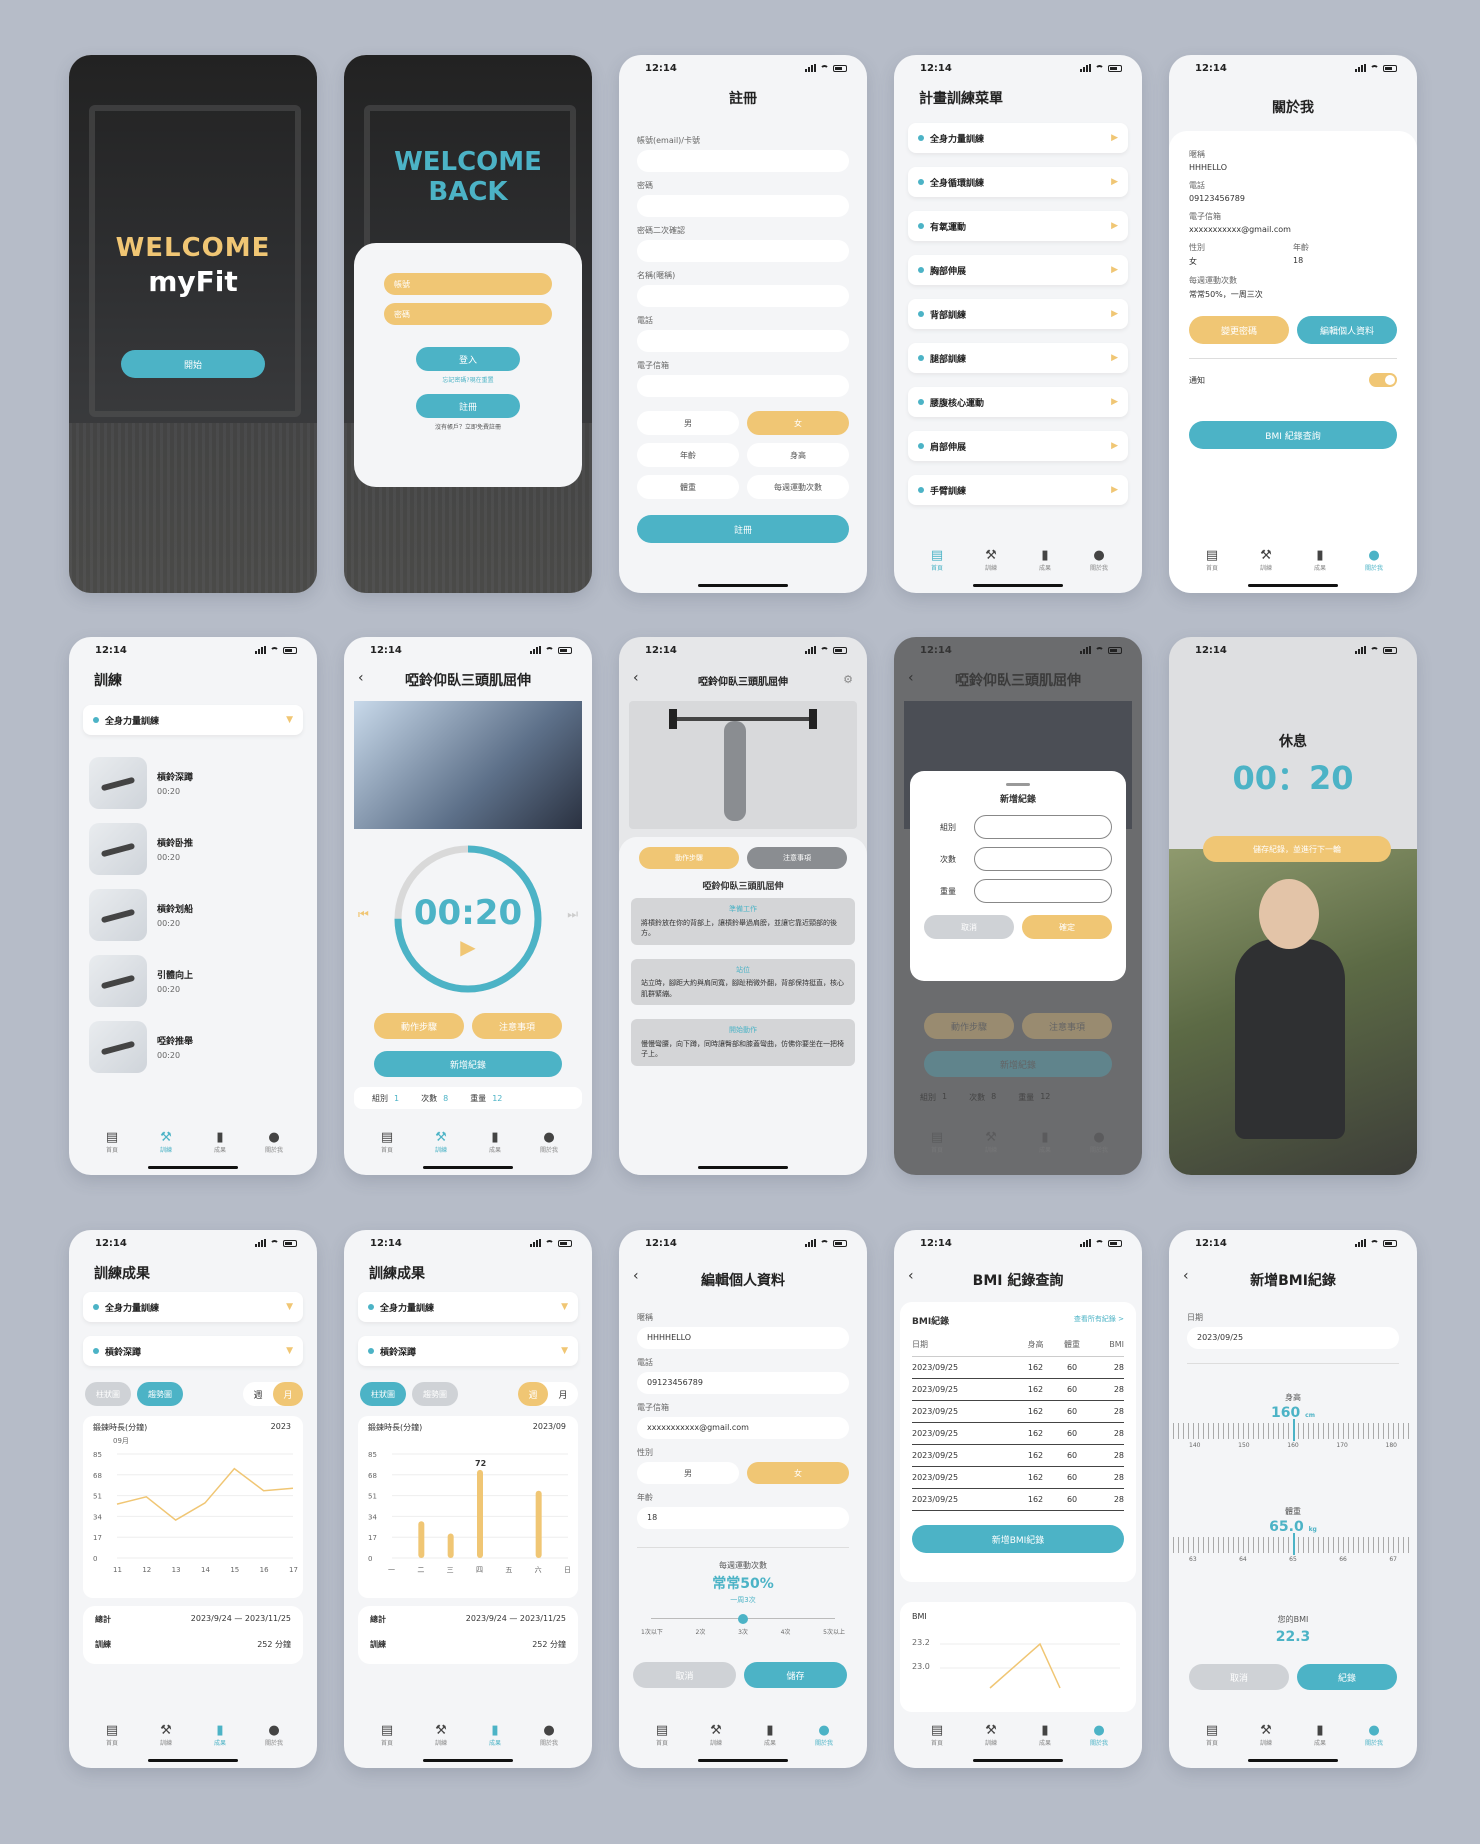 Image resolution: width=1480 pixels, height=1844 pixels. I want to click on exercise-item: 槓鈴卧推 00:20, so click(193, 849).